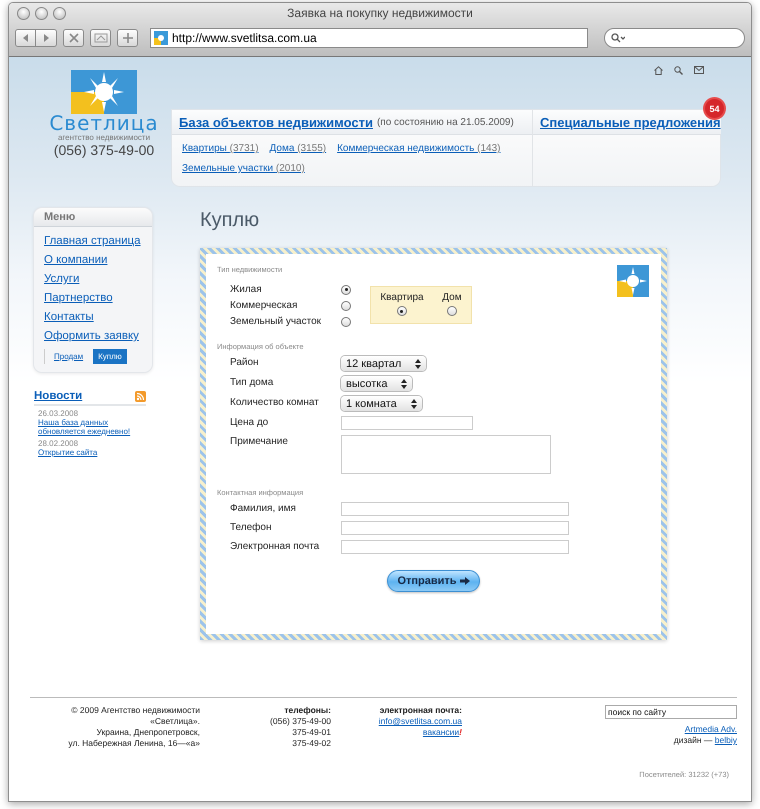 The height and width of the screenshot is (809, 760). Describe the element at coordinates (714, 108) in the screenshot. I see `offers-count-badge: 54` at that location.